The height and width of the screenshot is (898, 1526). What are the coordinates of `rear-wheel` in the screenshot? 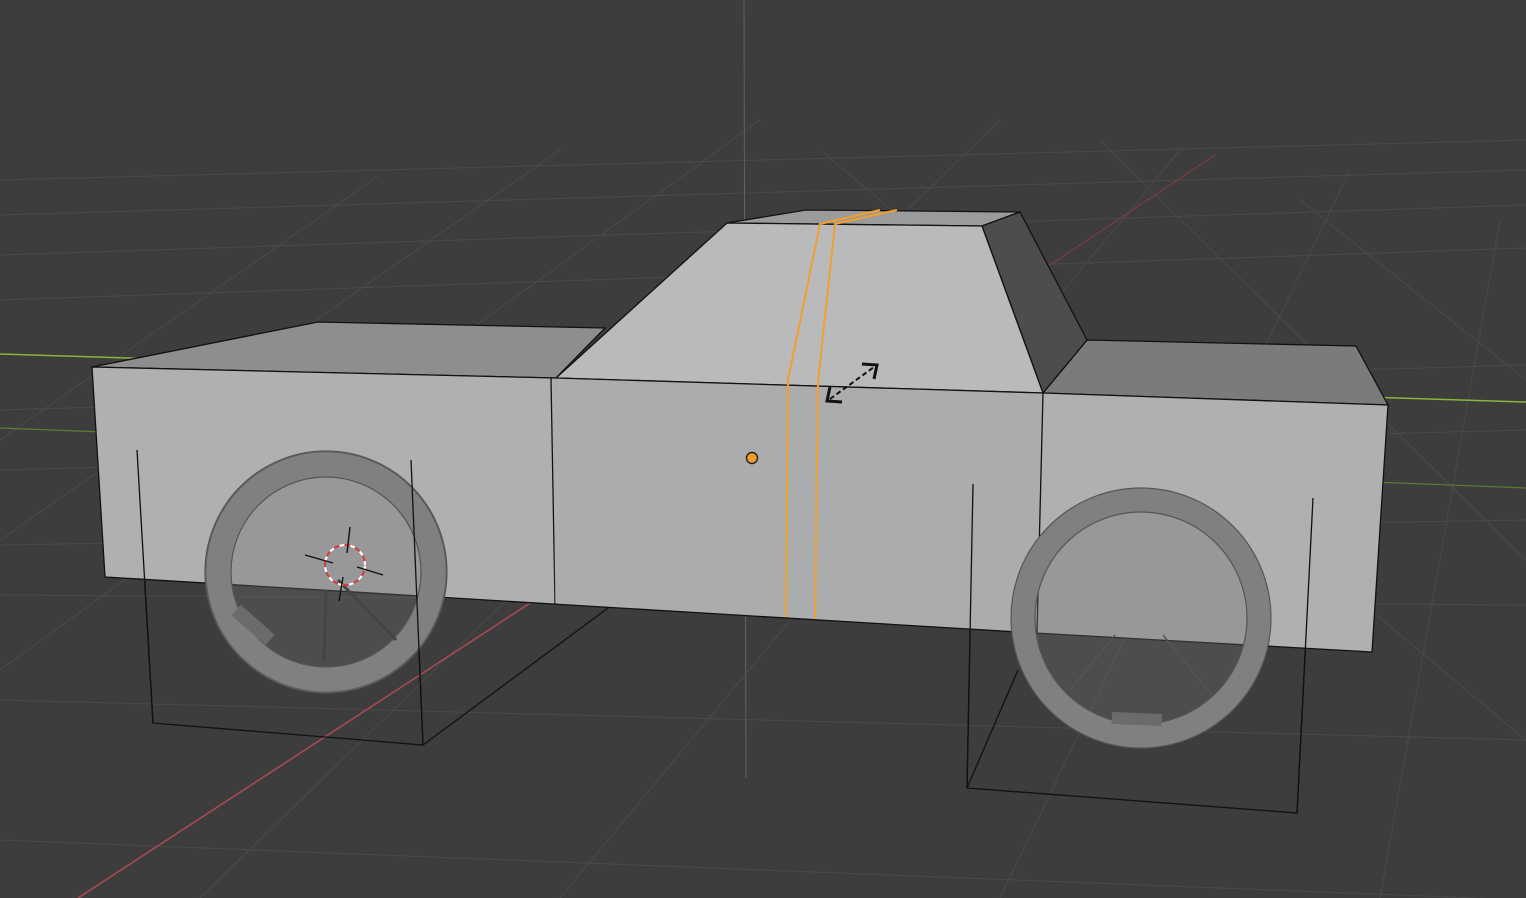 It's located at (1141, 618).